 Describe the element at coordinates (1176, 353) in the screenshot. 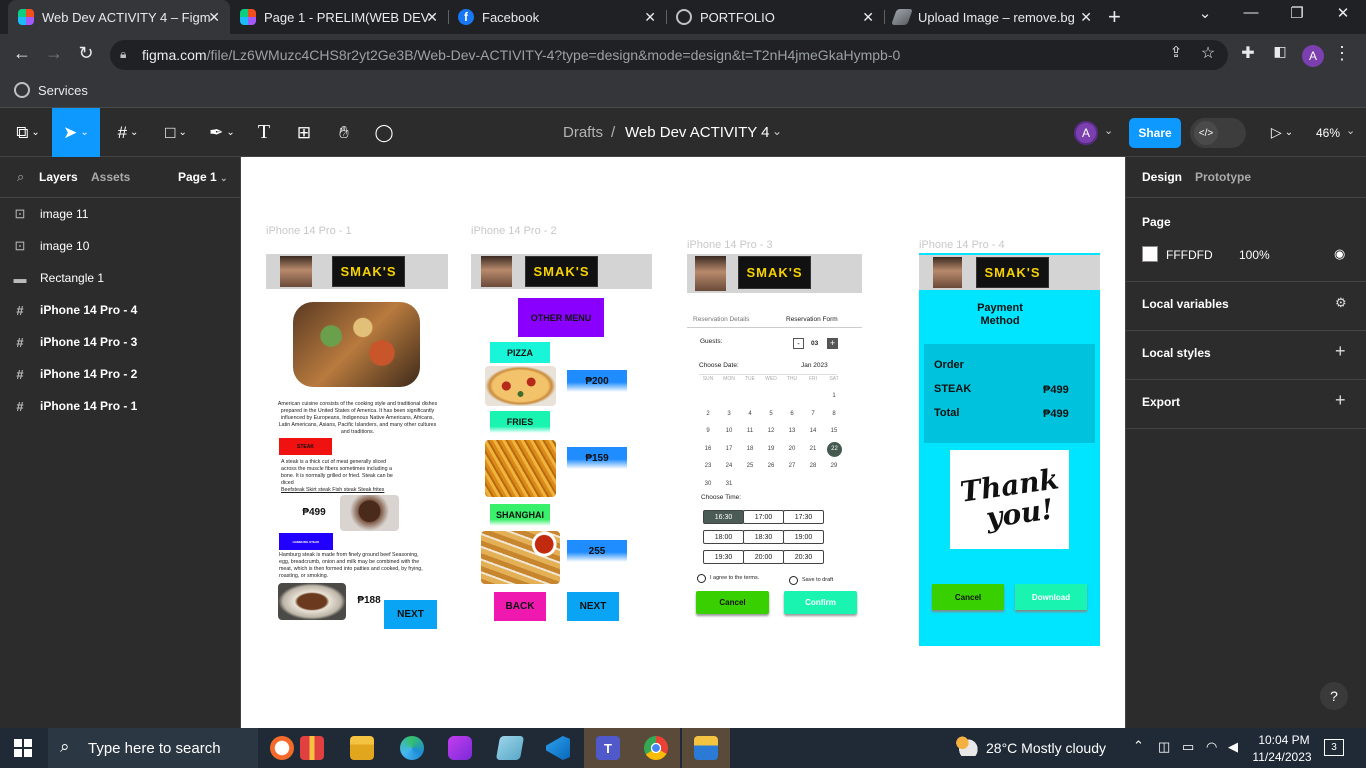

I see `local-styles: Local styles` at that location.